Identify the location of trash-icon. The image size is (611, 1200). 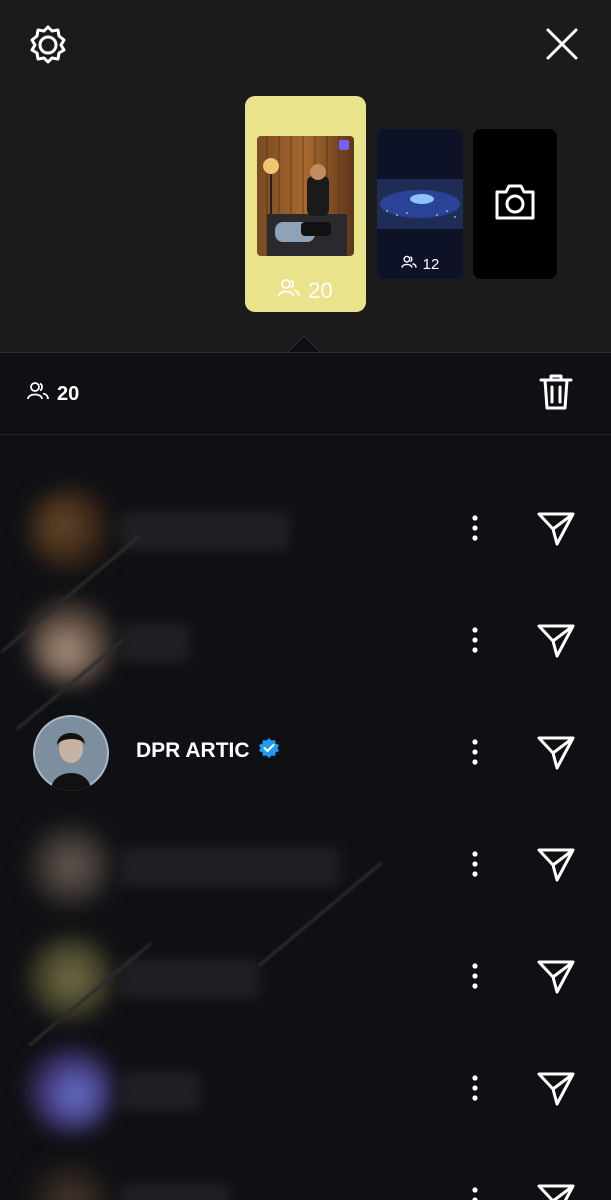
(556, 394).